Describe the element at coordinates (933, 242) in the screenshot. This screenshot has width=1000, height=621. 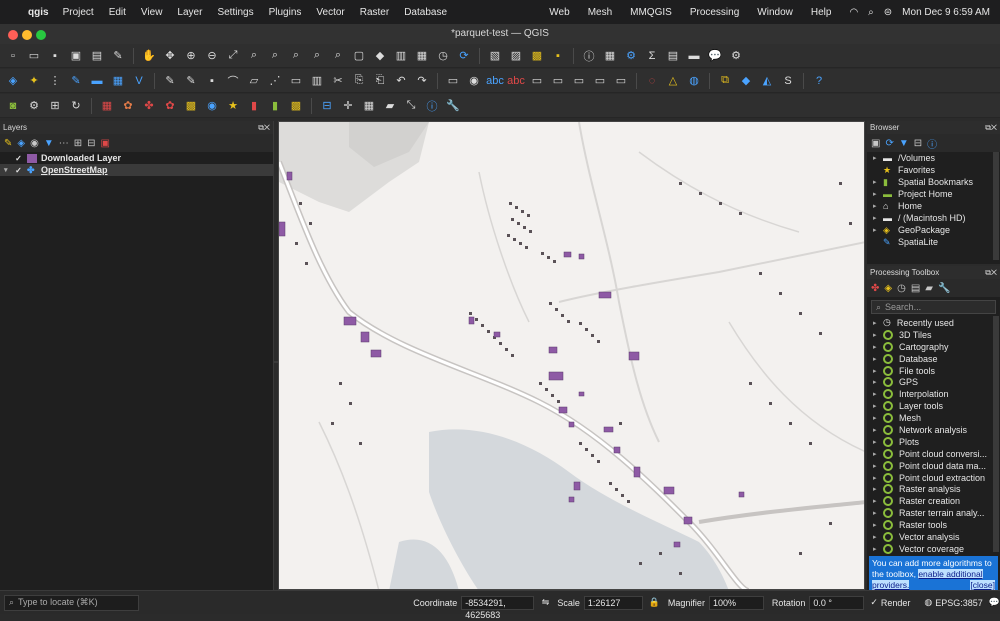
I see `browser-item: ✎ SpatiaLite` at that location.